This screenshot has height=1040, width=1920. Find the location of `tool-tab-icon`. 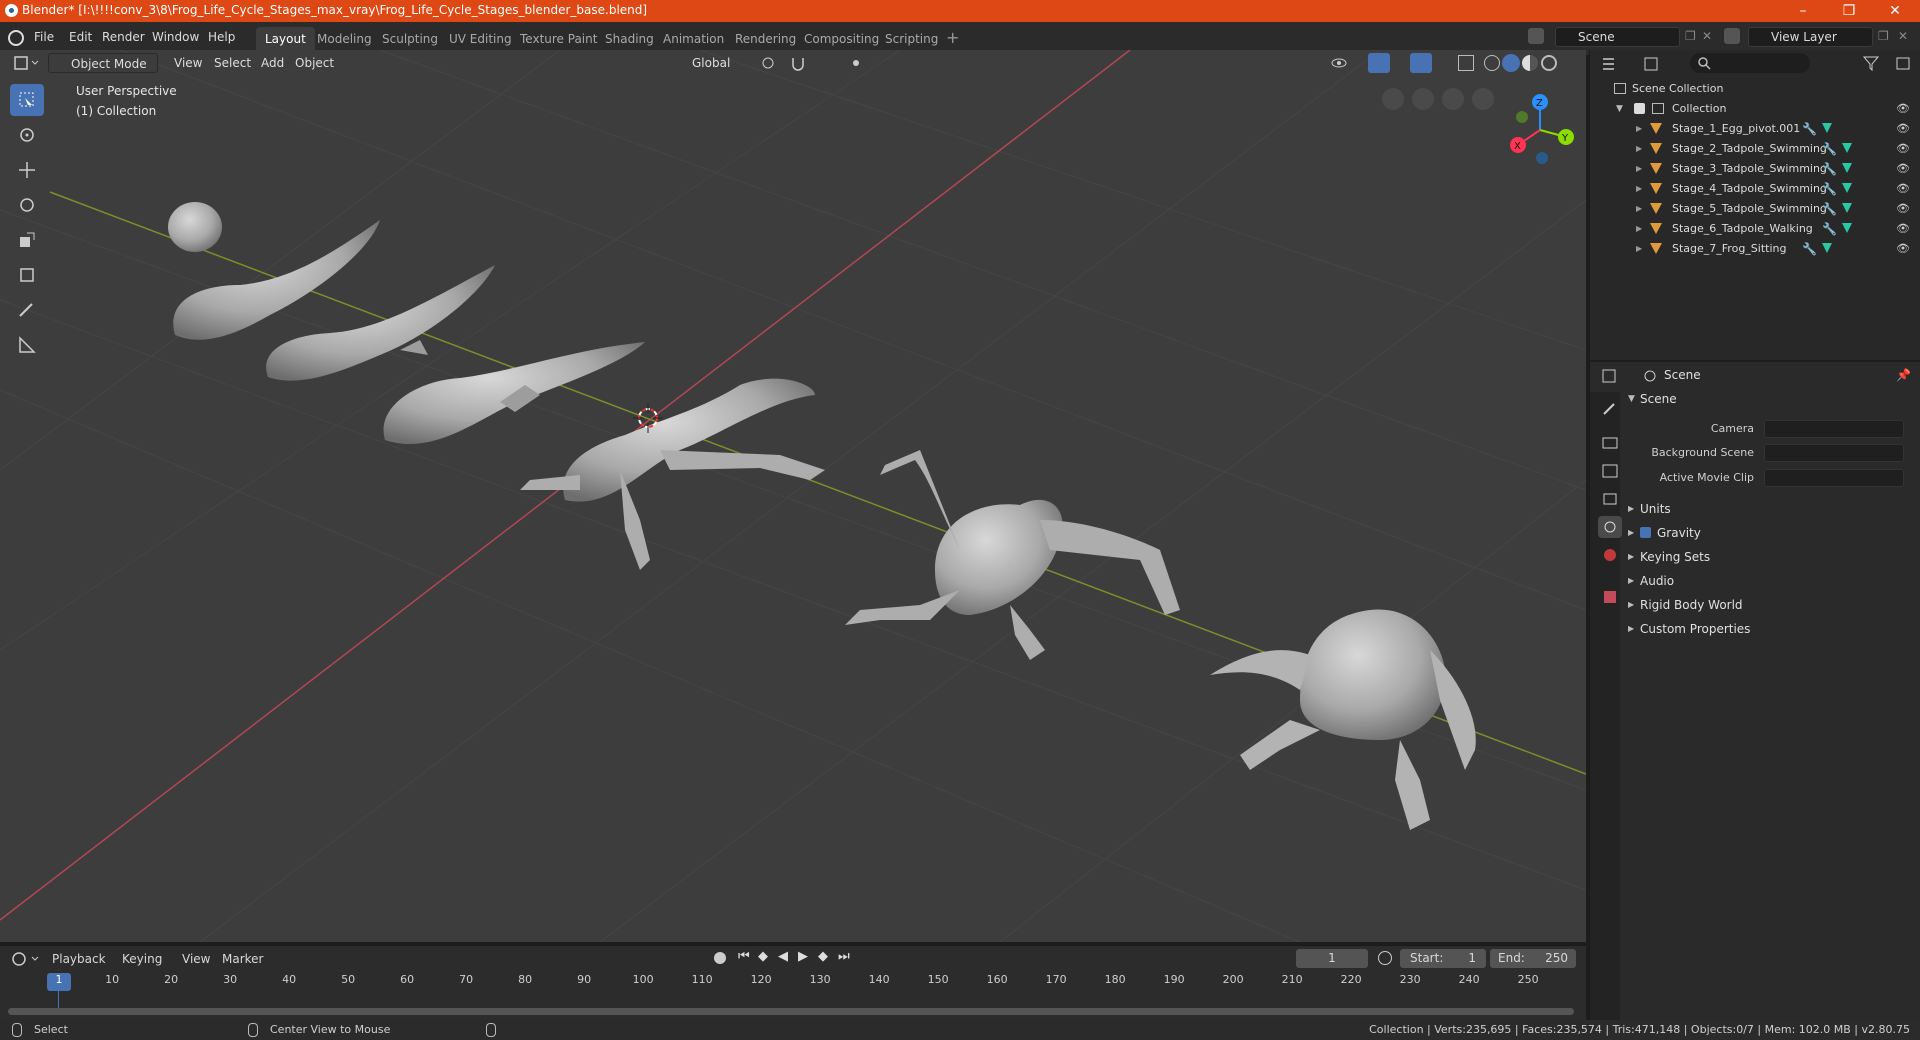

tool-tab-icon is located at coordinates (1610, 409).